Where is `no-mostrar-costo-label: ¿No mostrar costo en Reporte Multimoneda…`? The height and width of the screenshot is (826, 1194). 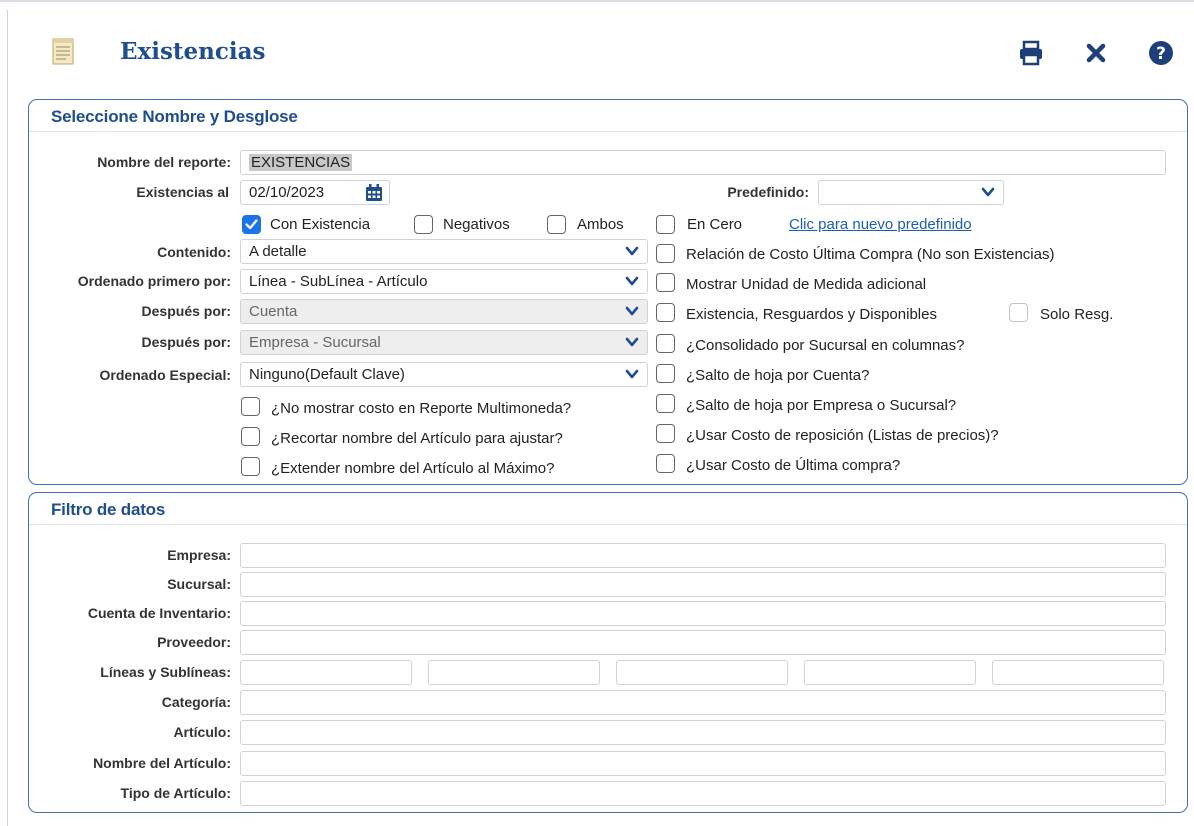 no-mostrar-costo-label: ¿No mostrar costo en Reporte Multimoneda… is located at coordinates (421, 408).